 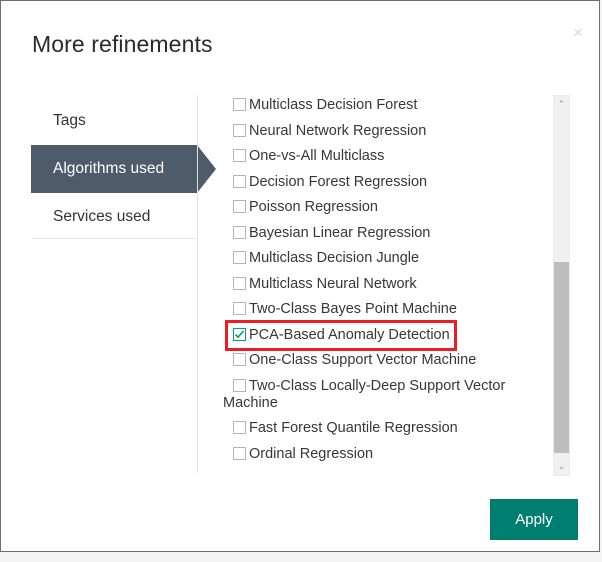 I want to click on tab-rail: Tags Algorithms used Services used, so click(x=123, y=169).